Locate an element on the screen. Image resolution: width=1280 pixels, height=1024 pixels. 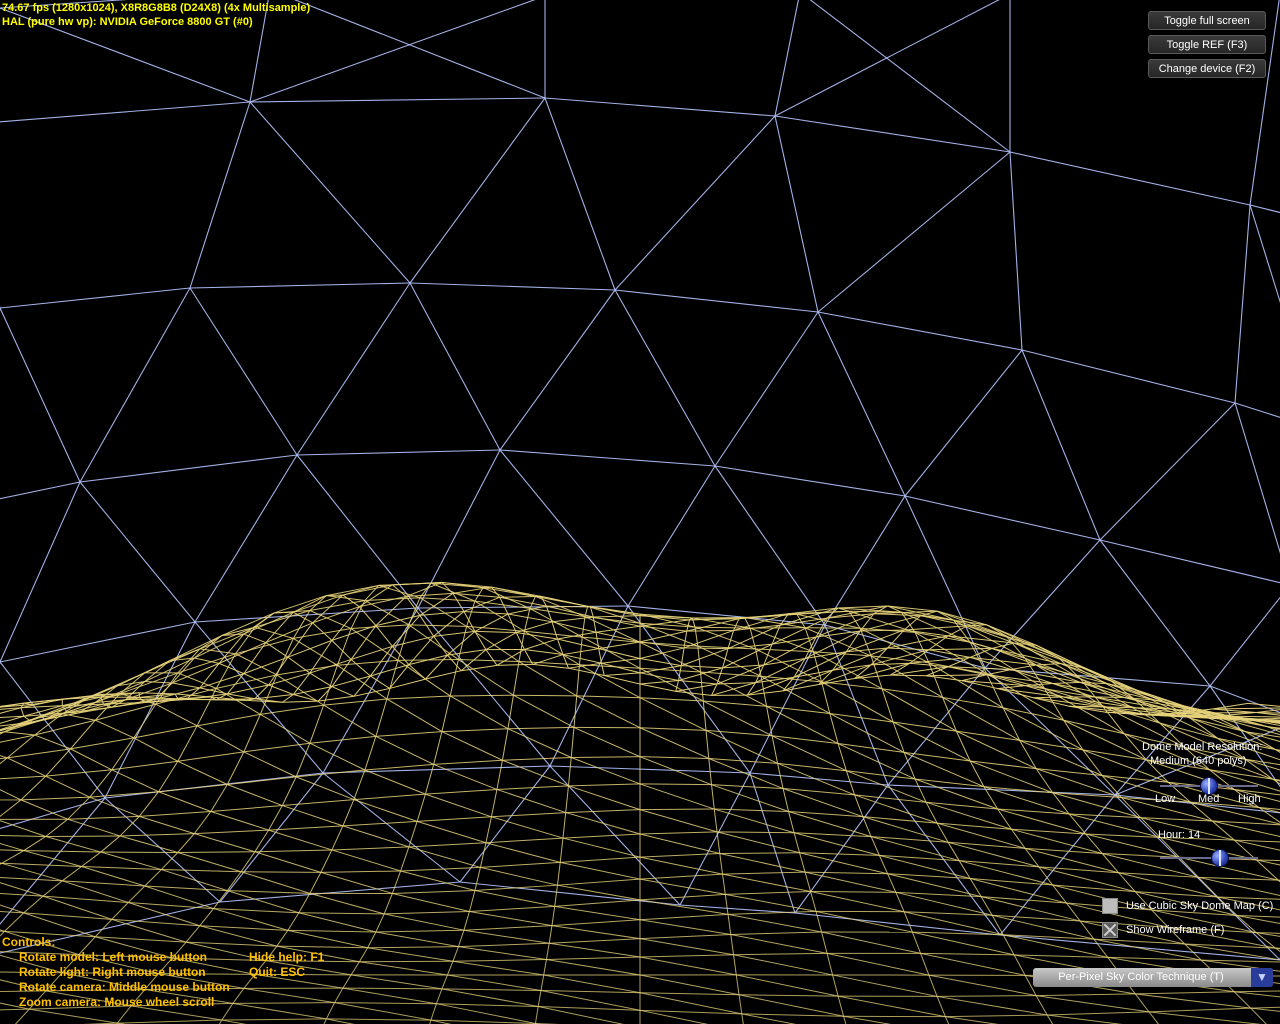
sky-technique-dropdown: Per-Pixel Sky Color Technique (T) ▼ is located at coordinates (1153, 977).